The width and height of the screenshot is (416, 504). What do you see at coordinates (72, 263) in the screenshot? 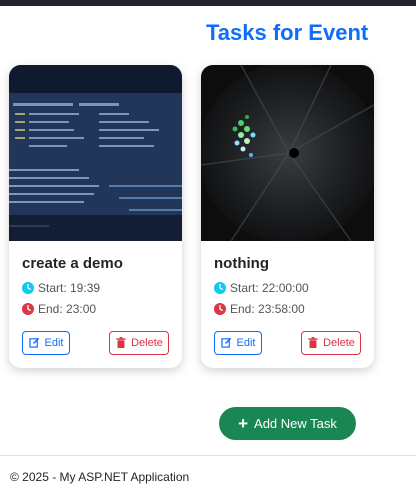
I see `task-title: create a demo` at bounding box center [72, 263].